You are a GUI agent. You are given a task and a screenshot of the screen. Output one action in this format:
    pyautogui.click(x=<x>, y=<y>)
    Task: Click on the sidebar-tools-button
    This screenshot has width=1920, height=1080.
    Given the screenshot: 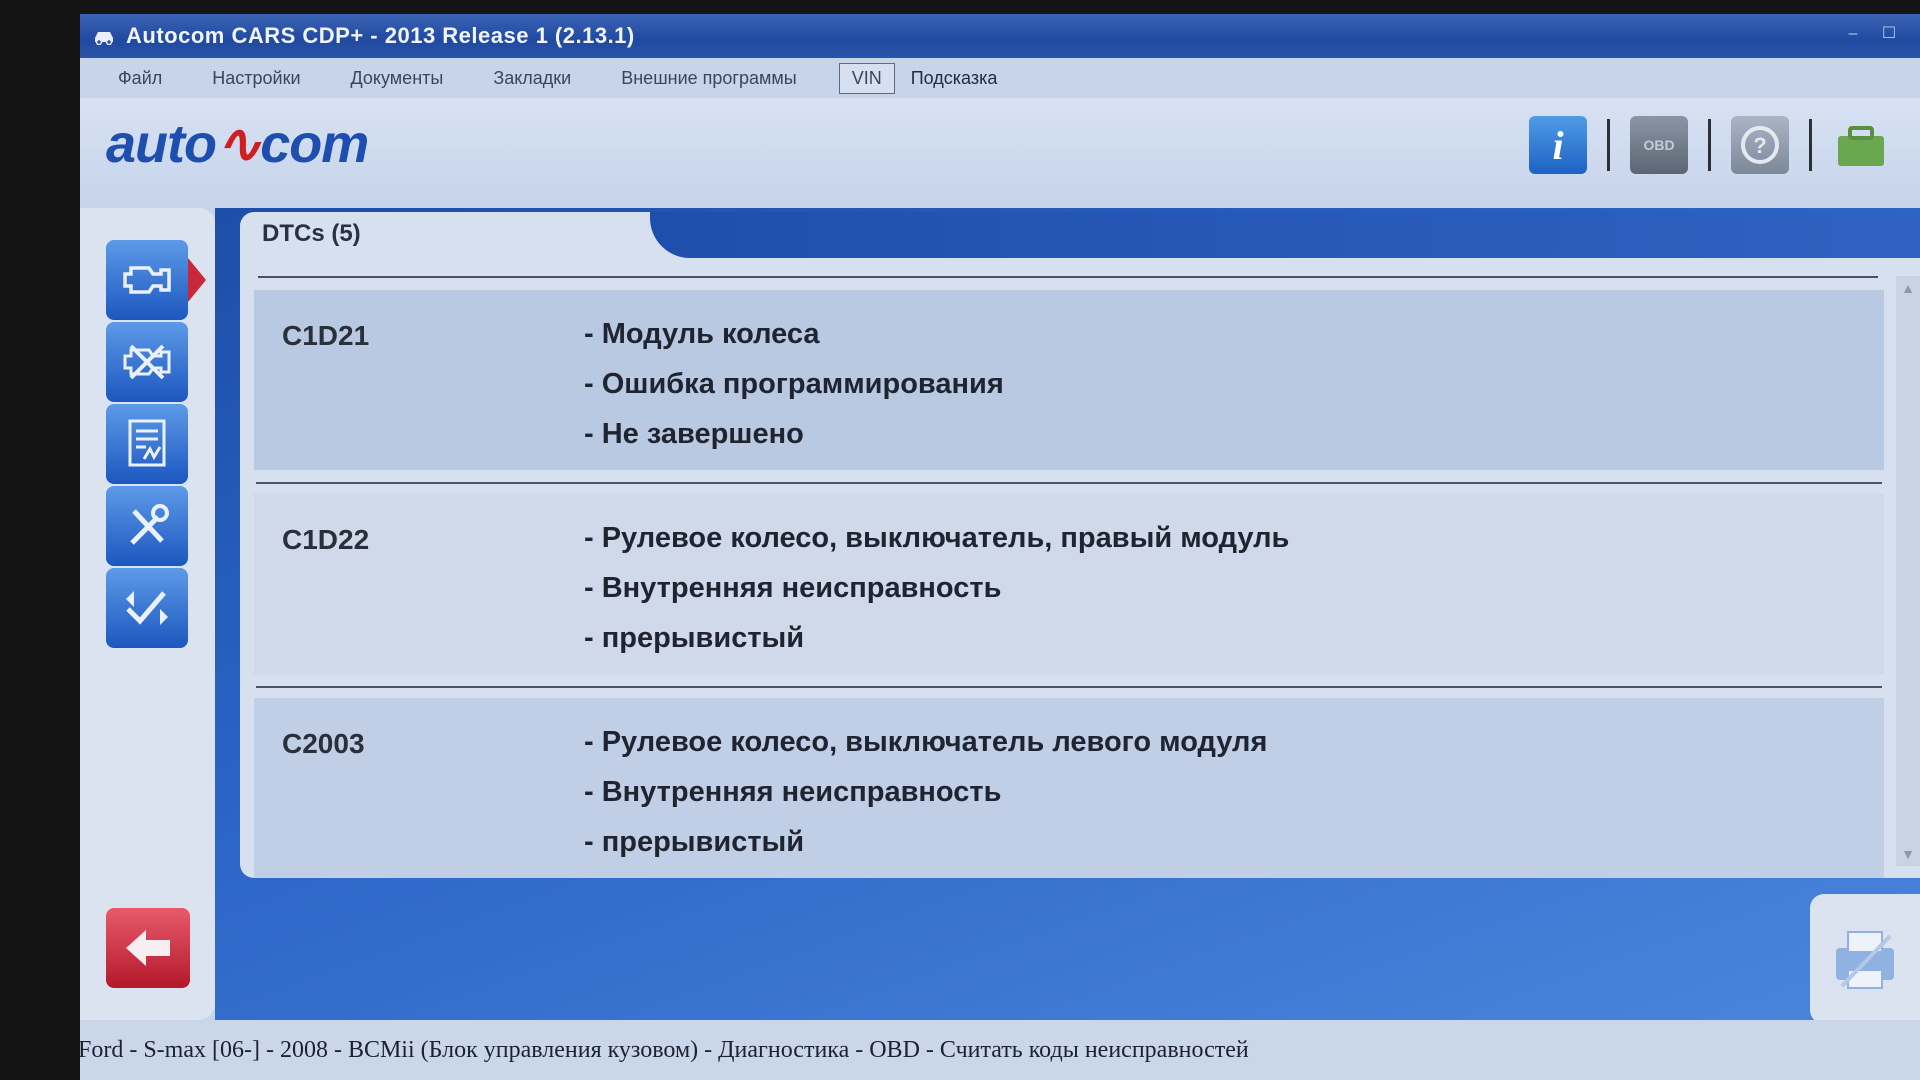 What is the action you would take?
    pyautogui.click(x=147, y=526)
    